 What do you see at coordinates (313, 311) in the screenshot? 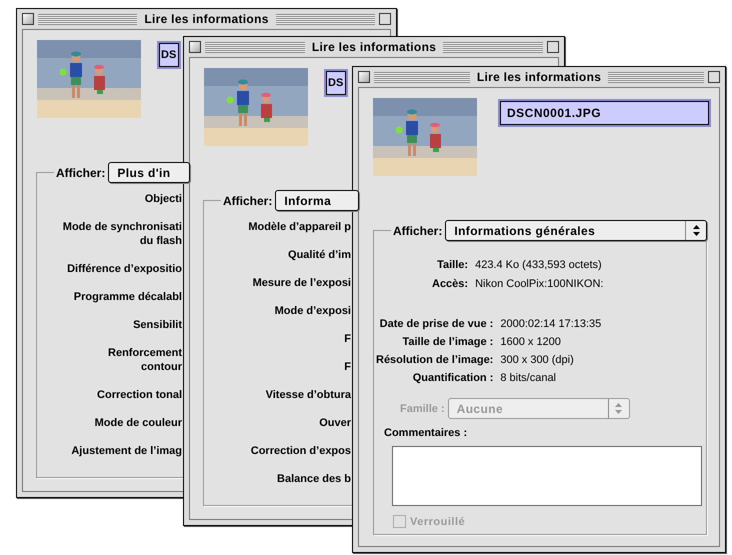
I see `field-label: Mode d’exposi` at bounding box center [313, 311].